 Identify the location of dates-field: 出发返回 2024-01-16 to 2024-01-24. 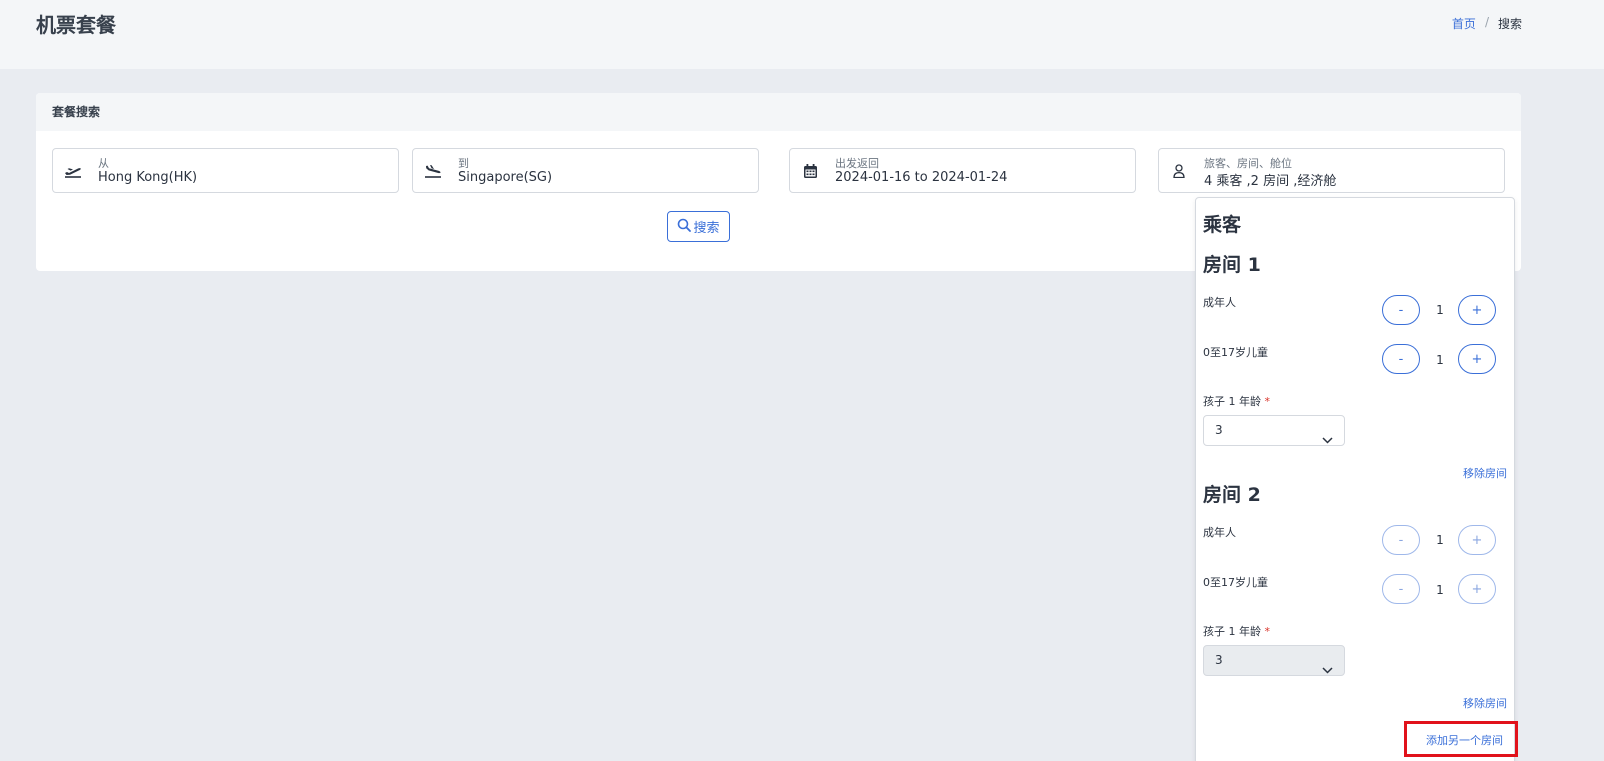
(962, 170).